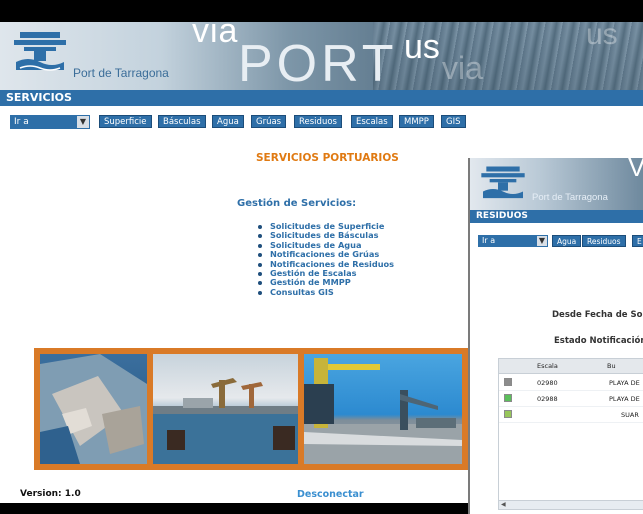 This screenshot has width=643, height=514. What do you see at coordinates (326, 292) in the screenshot?
I see `menu-link-gis: Consultas GIS` at bounding box center [326, 292].